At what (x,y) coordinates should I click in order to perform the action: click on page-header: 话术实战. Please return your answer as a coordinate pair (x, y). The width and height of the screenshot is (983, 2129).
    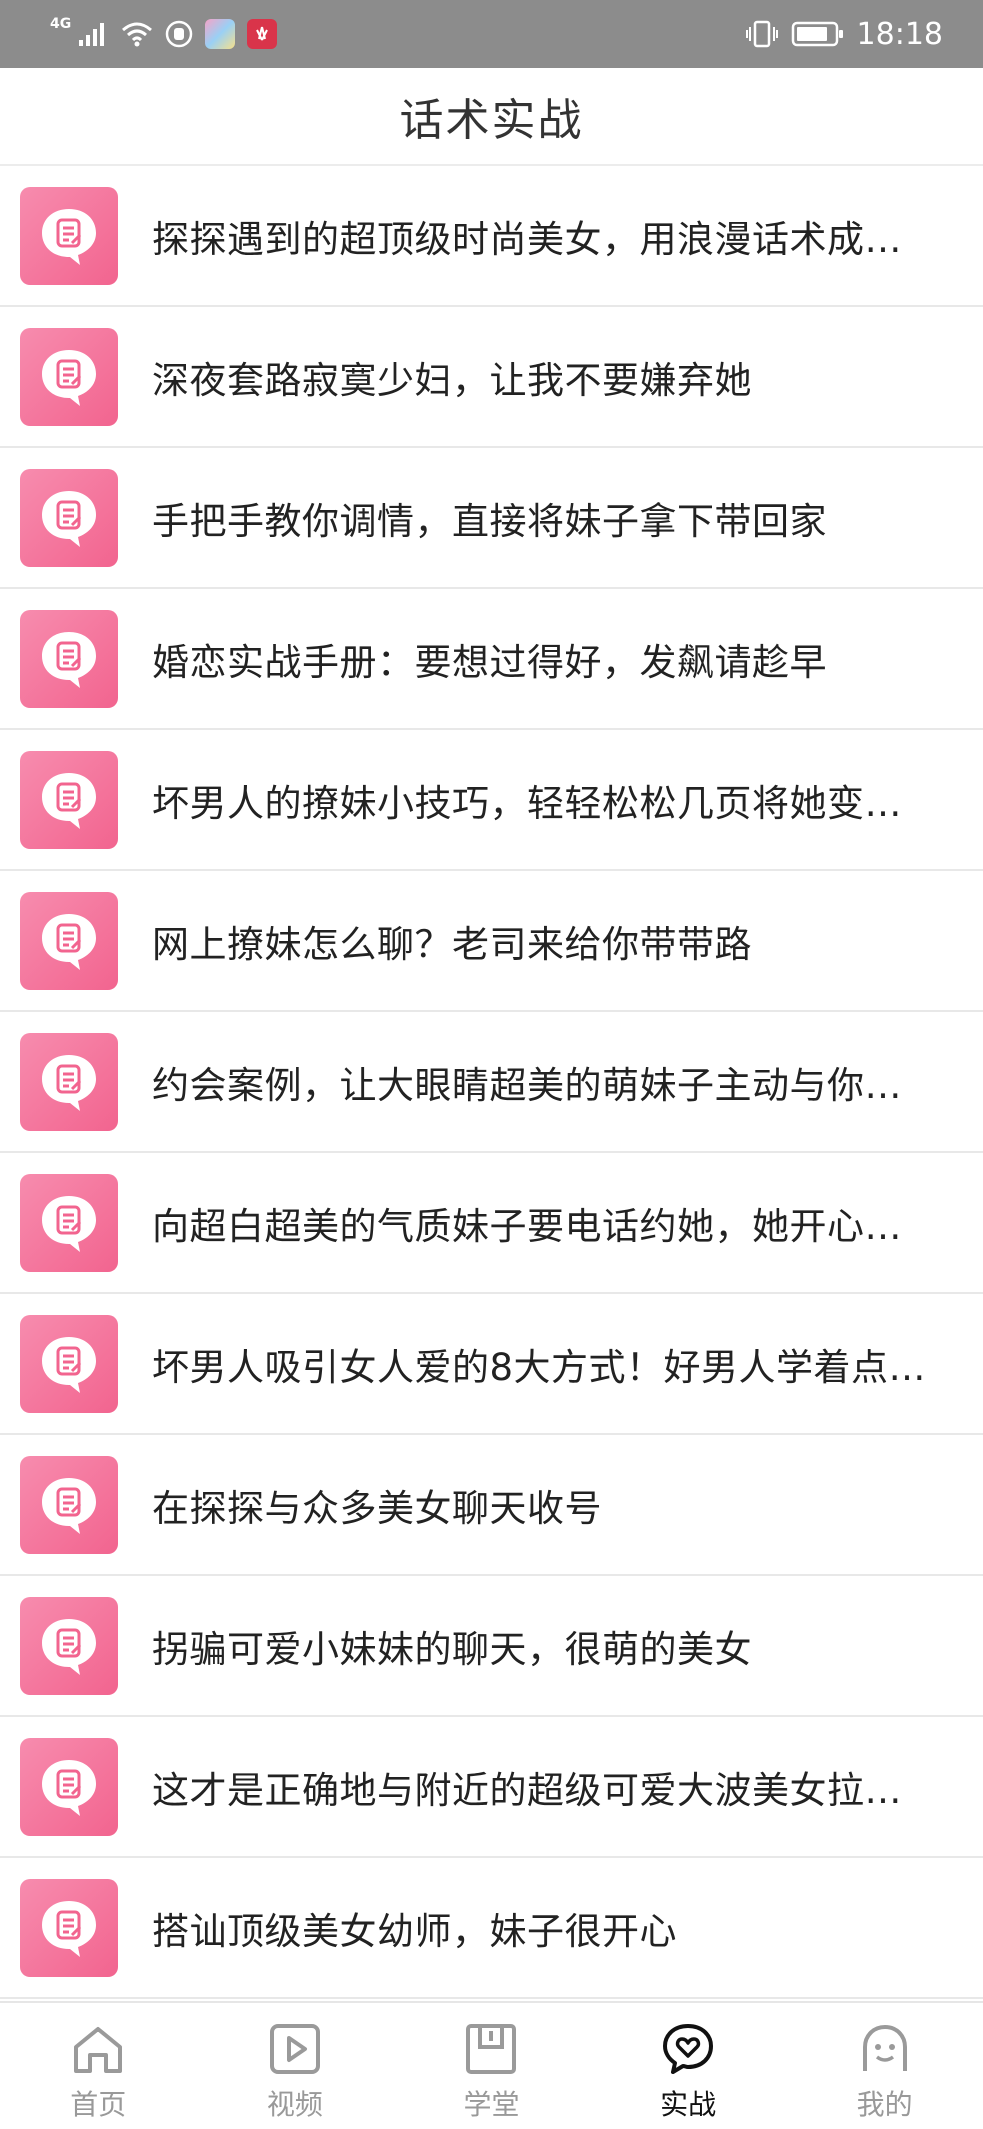
    Looking at the image, I should click on (491, 117).